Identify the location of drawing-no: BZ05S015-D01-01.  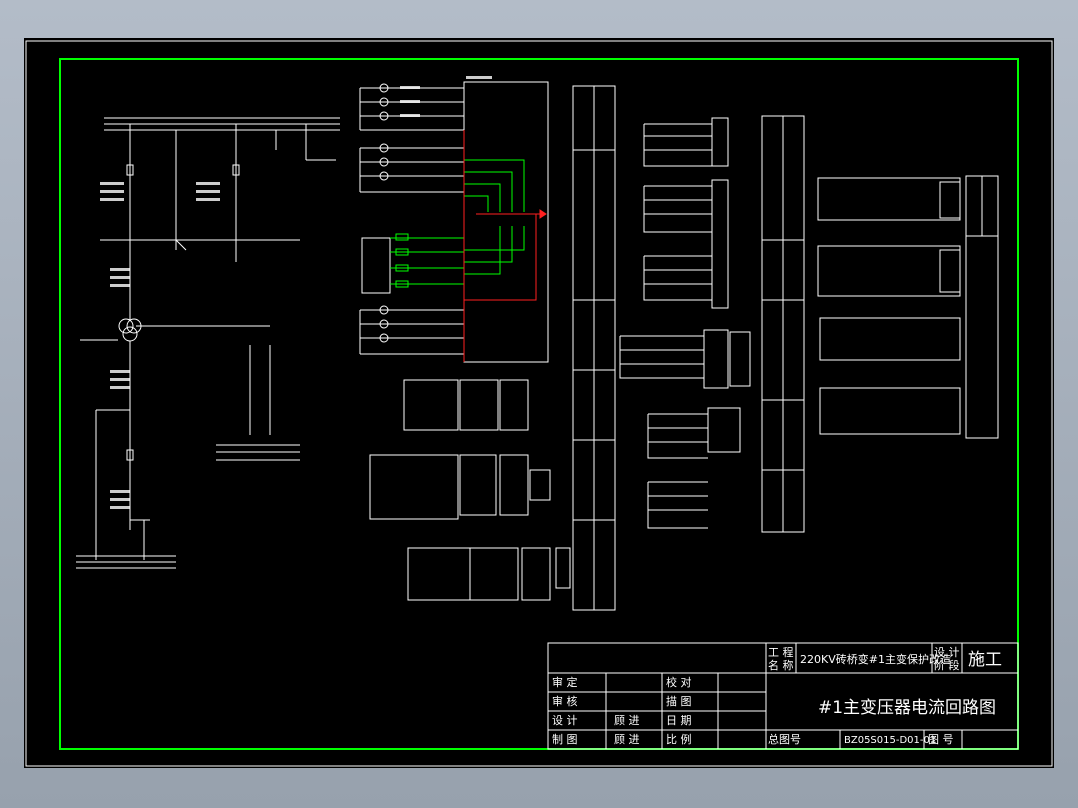
(890, 740).